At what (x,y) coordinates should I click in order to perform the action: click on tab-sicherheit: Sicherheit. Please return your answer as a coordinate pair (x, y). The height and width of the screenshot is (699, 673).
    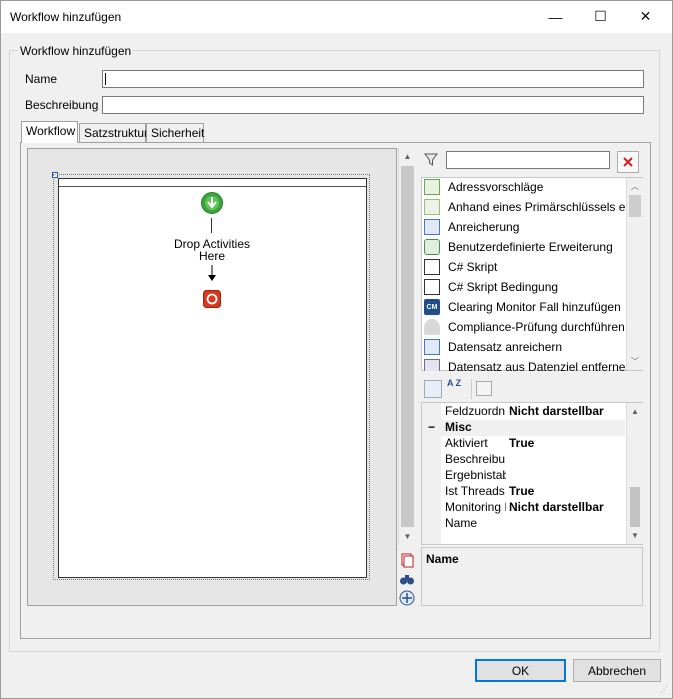
    Looking at the image, I should click on (175, 132).